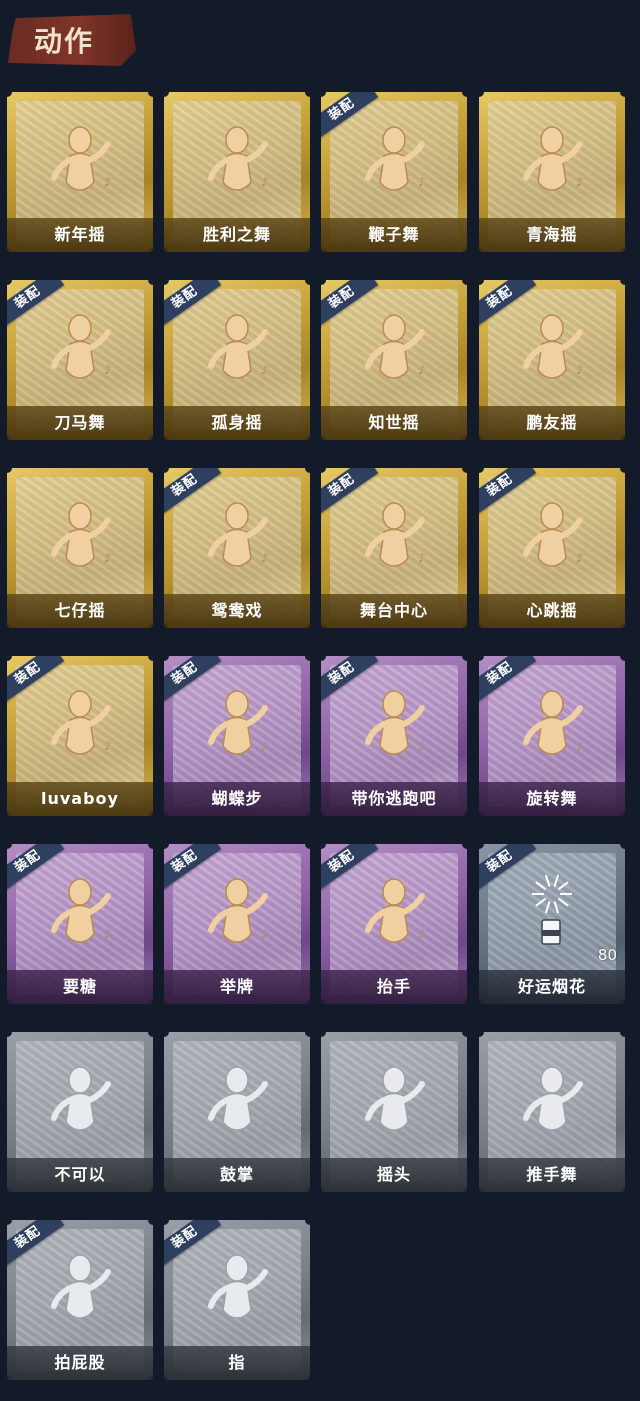 This screenshot has height=1401, width=640. What do you see at coordinates (80, 1175) in the screenshot?
I see `card-label: 不可以` at bounding box center [80, 1175].